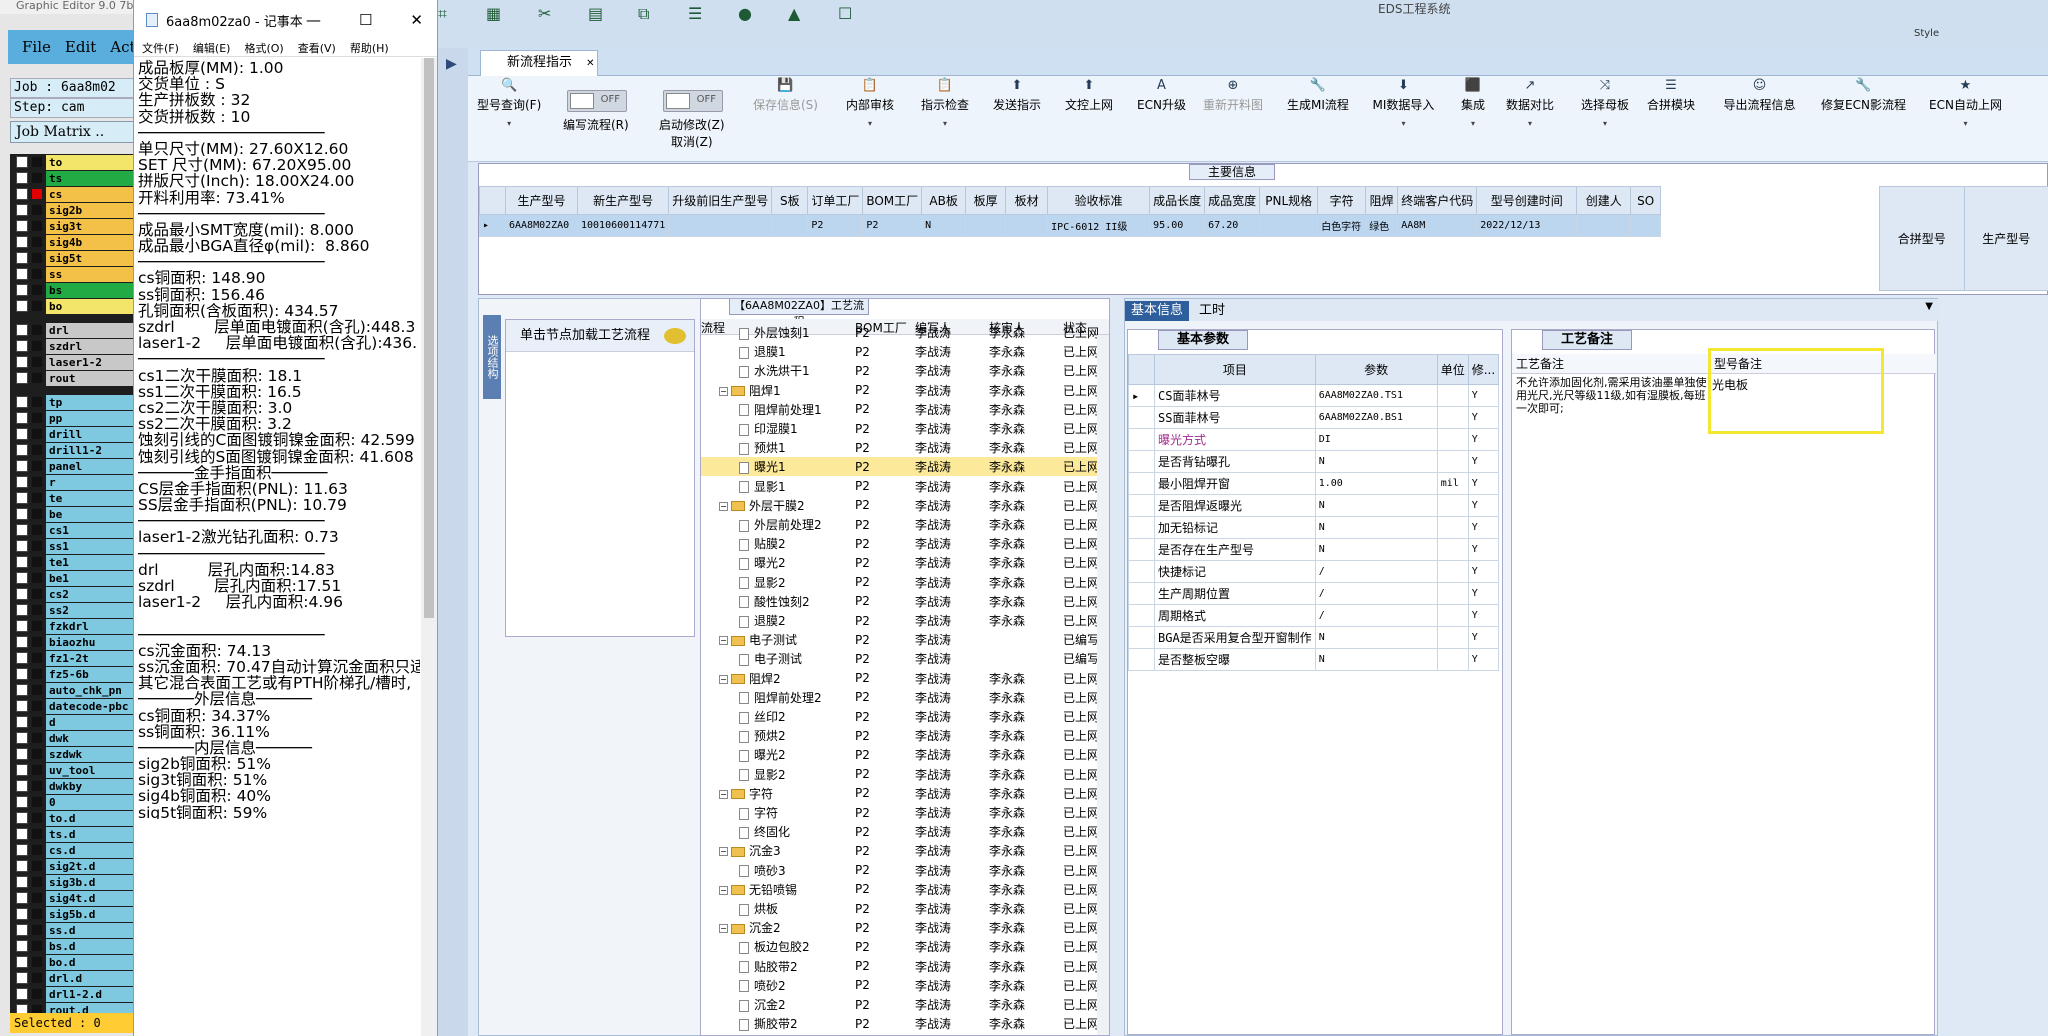 This screenshot has height=1036, width=2048. What do you see at coordinates (75, 930) in the screenshot?
I see `layer-row: ss.d` at bounding box center [75, 930].